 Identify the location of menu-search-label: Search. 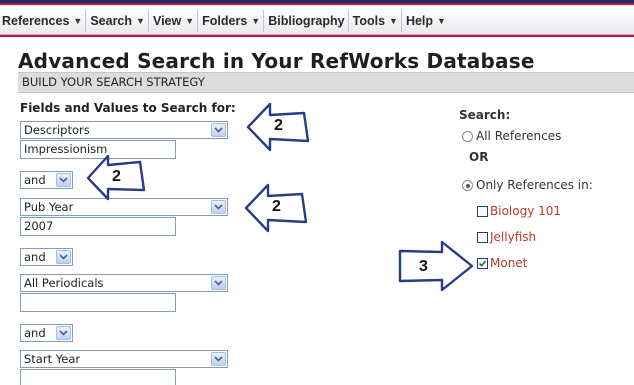
(111, 21).